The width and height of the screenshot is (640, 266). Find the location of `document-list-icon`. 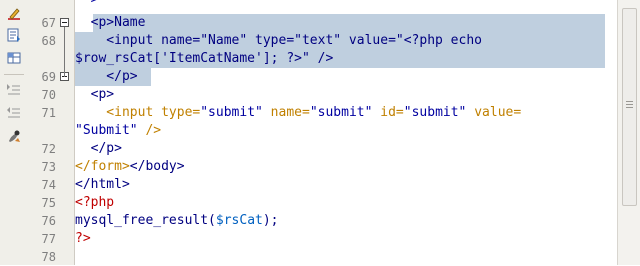

document-list-icon is located at coordinates (14, 35).